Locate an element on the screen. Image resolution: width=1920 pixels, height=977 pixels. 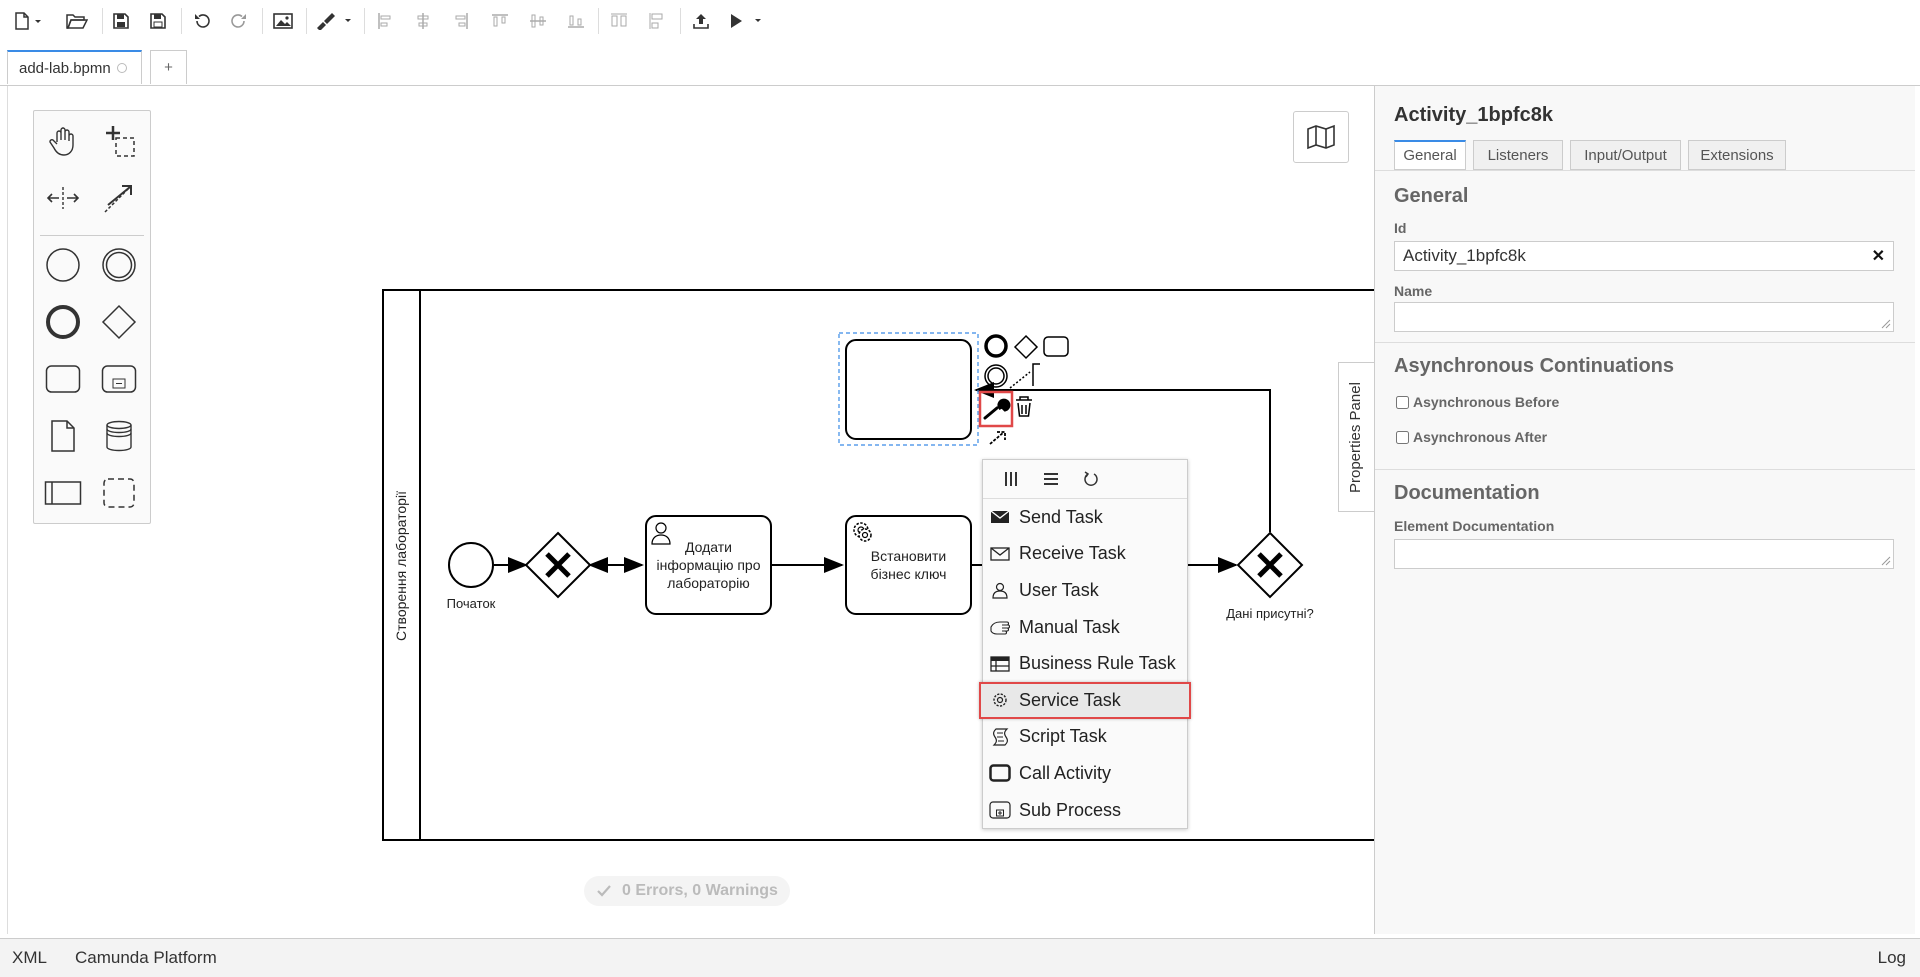
menu-service-task: Service Task is located at coordinates (1085, 700).